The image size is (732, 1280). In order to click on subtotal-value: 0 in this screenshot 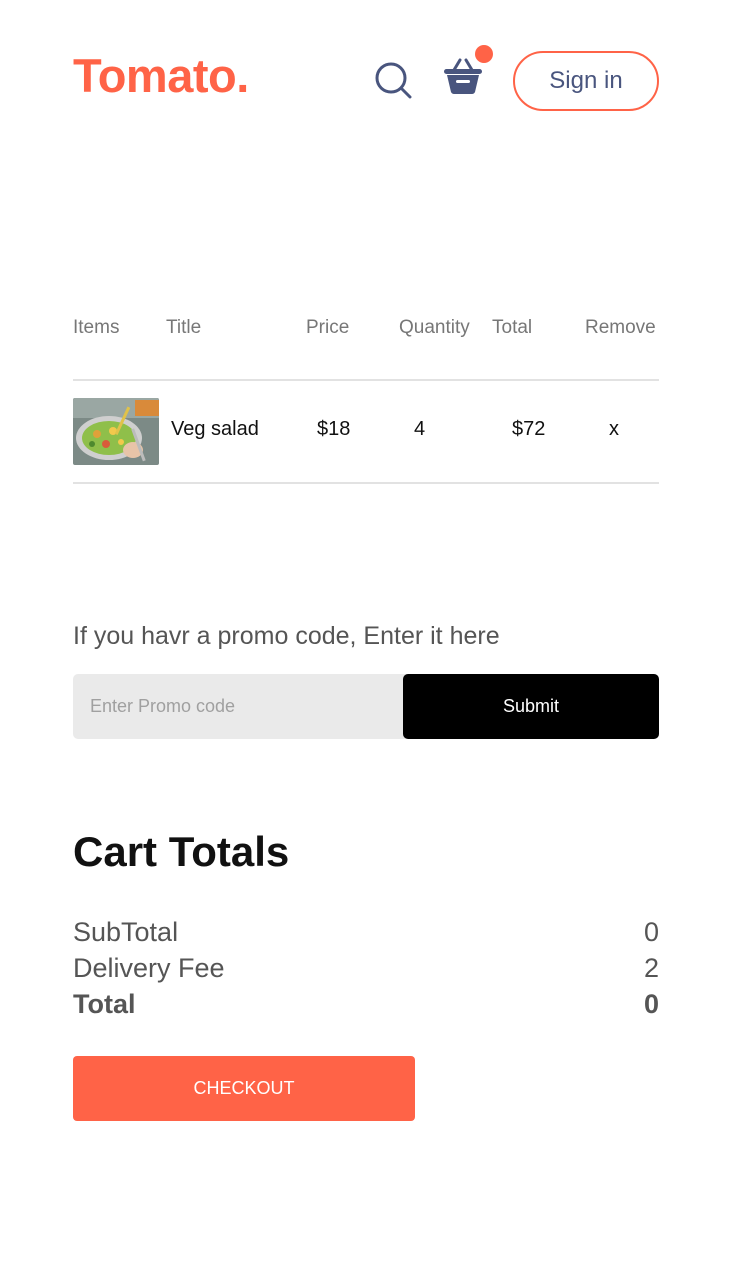, I will do `click(651, 931)`.